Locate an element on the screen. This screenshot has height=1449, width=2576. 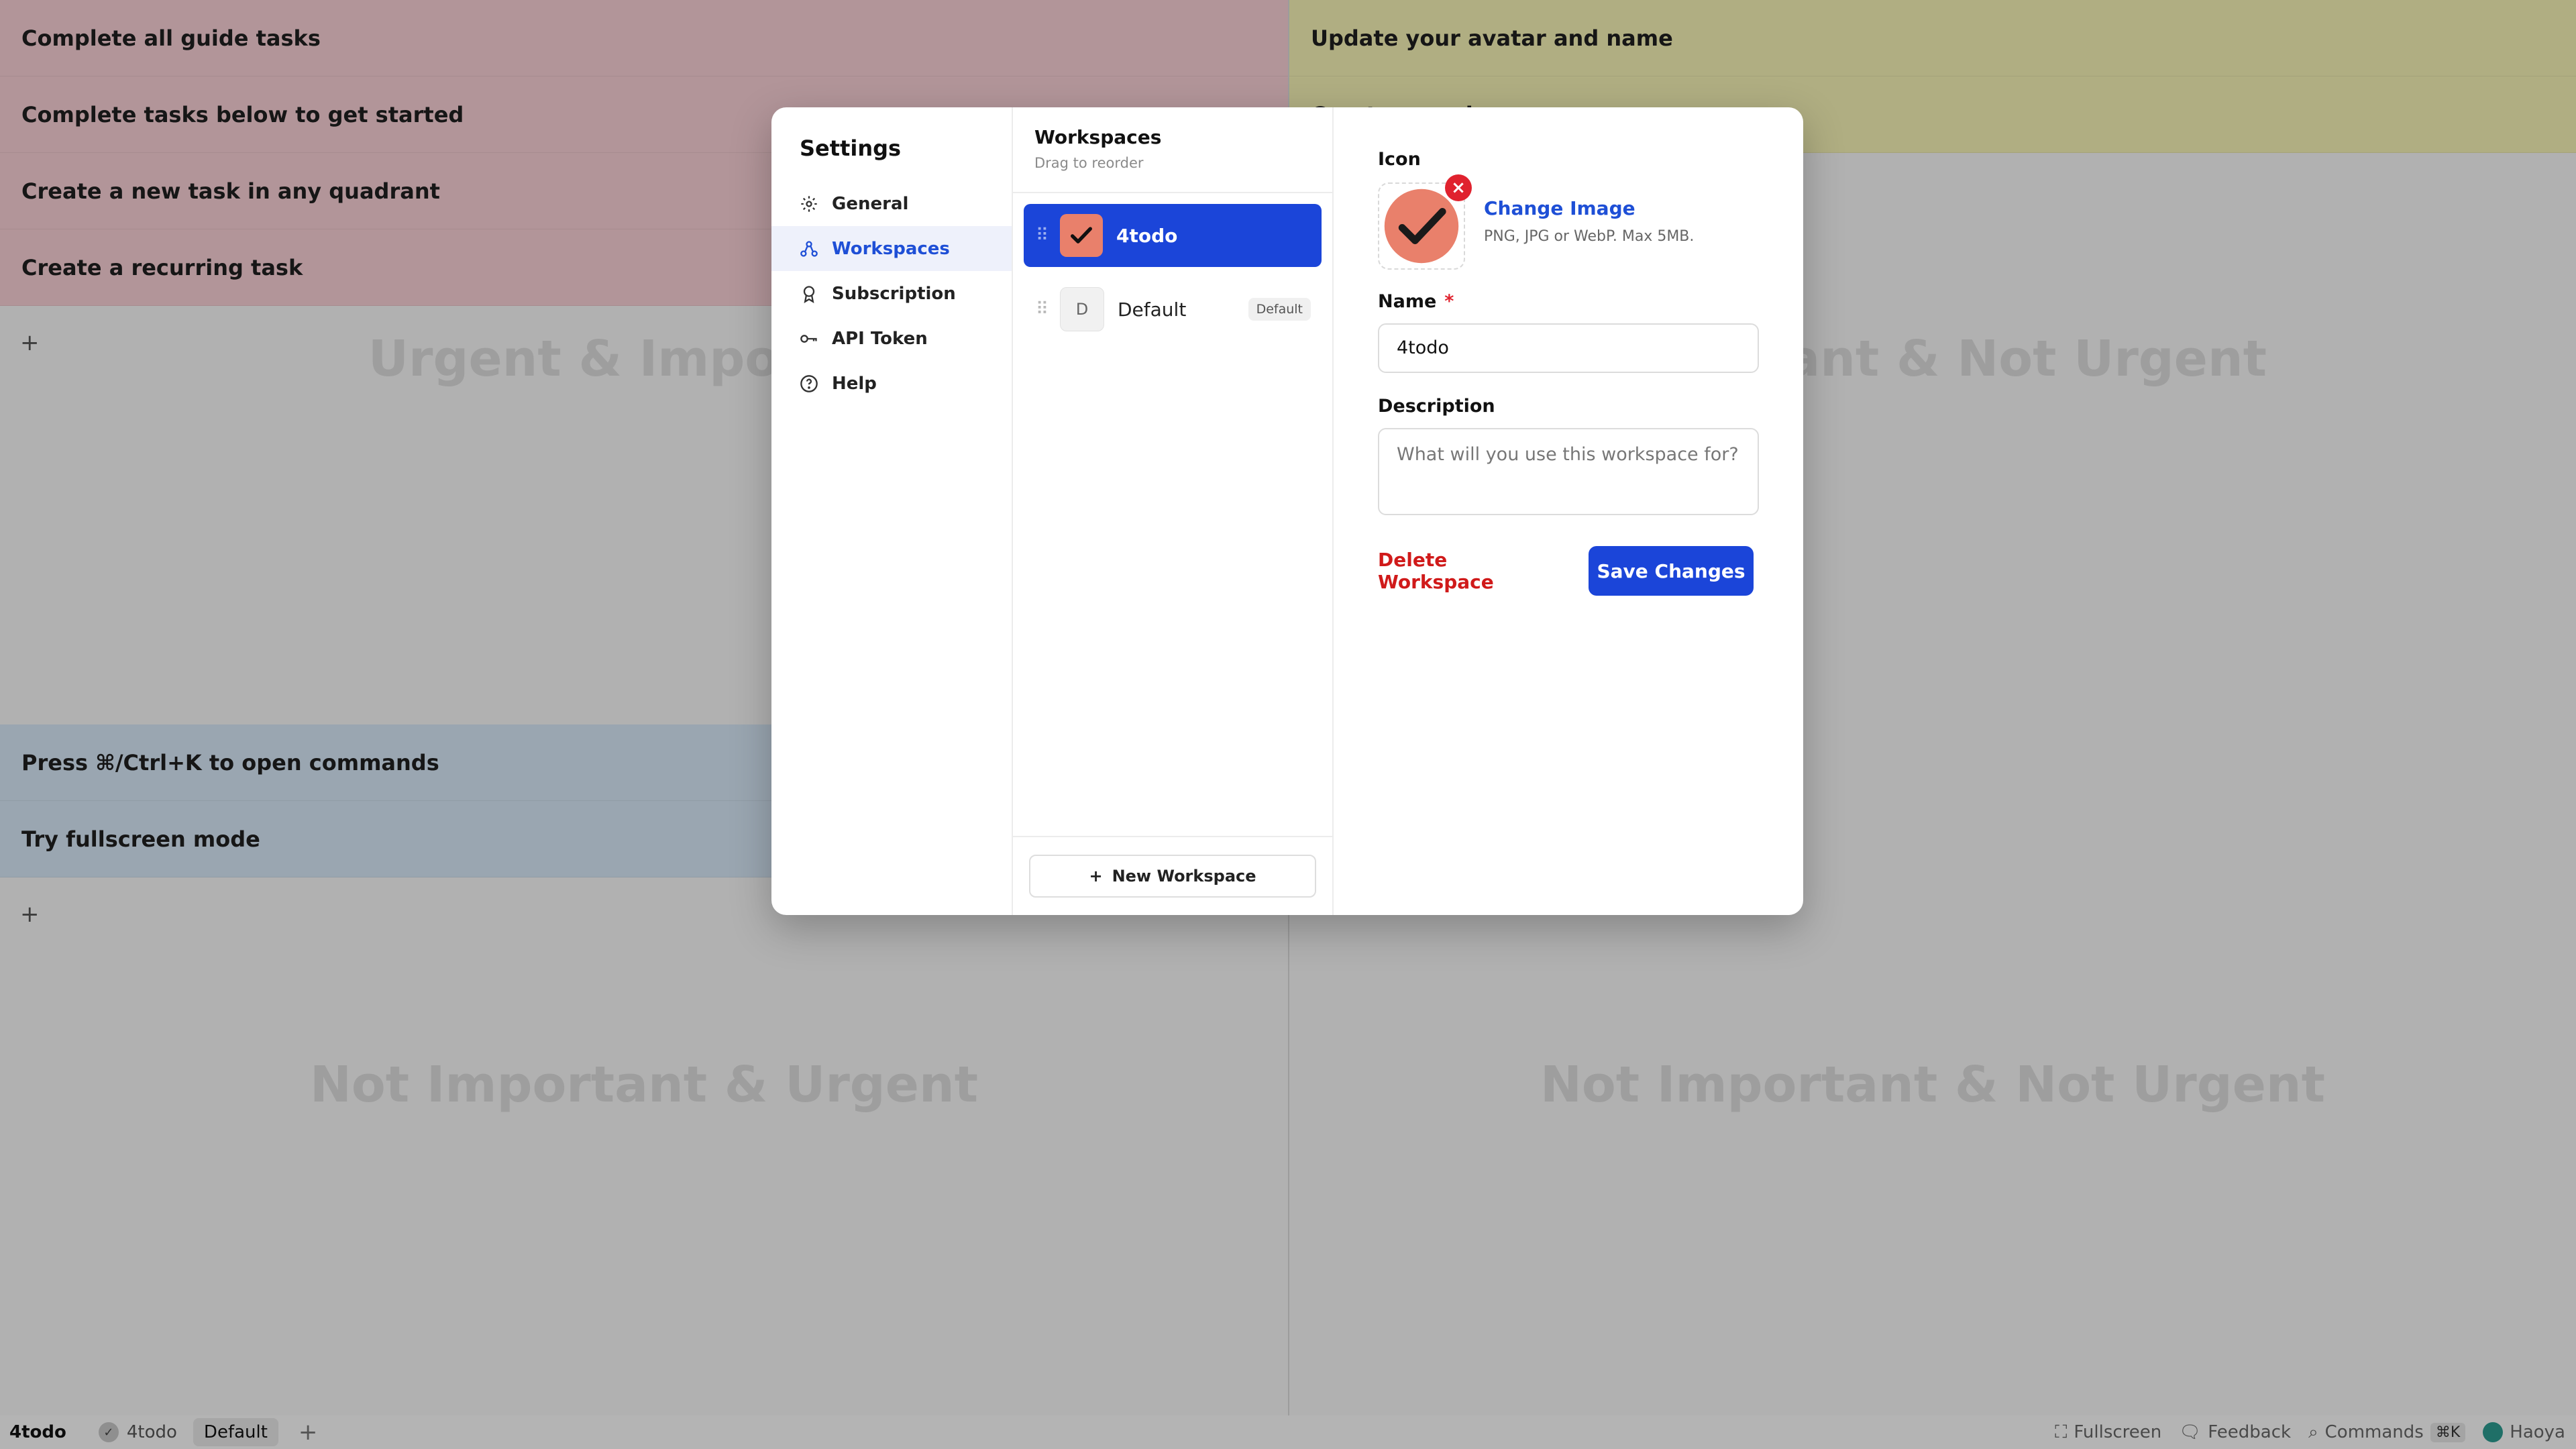
workspace-letter-icon: D is located at coordinates (1082, 309).